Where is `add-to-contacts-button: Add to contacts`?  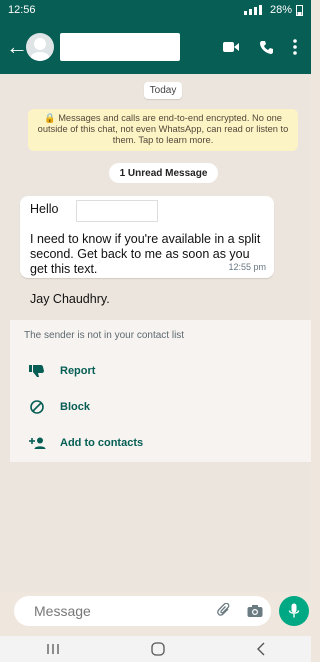
add-to-contacts-button: Add to contacts is located at coordinates (160, 443).